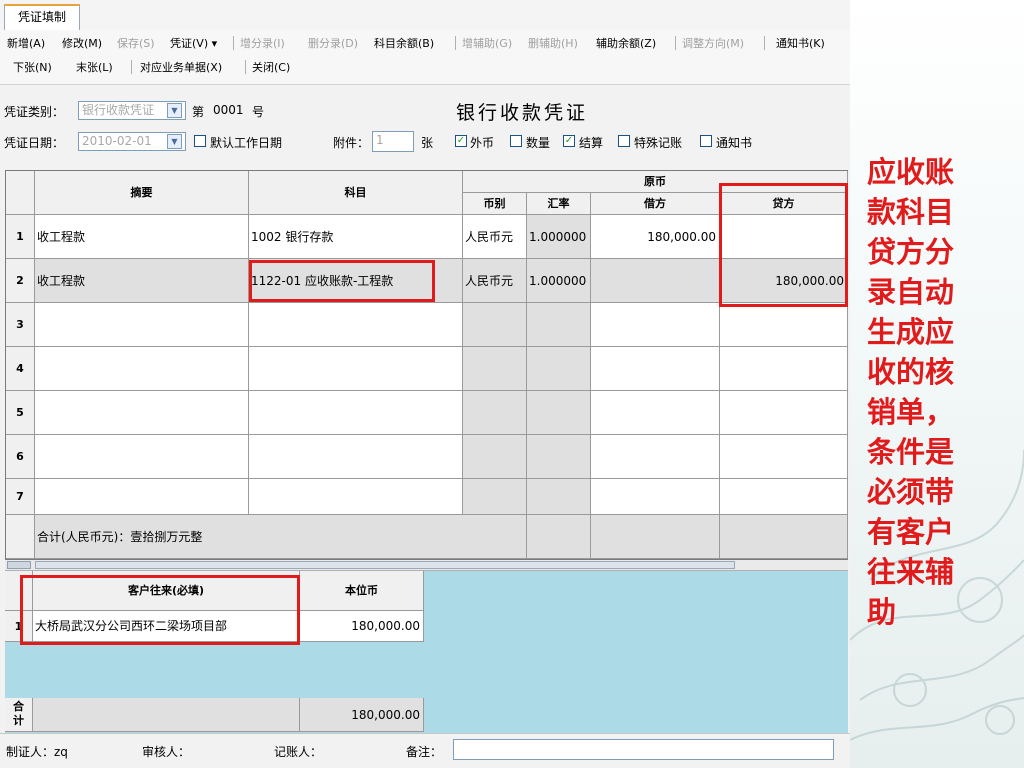 The width and height of the screenshot is (1024, 768). What do you see at coordinates (34, 112) in the screenshot?
I see `voucher-type-label: 凭证类别：` at bounding box center [34, 112].